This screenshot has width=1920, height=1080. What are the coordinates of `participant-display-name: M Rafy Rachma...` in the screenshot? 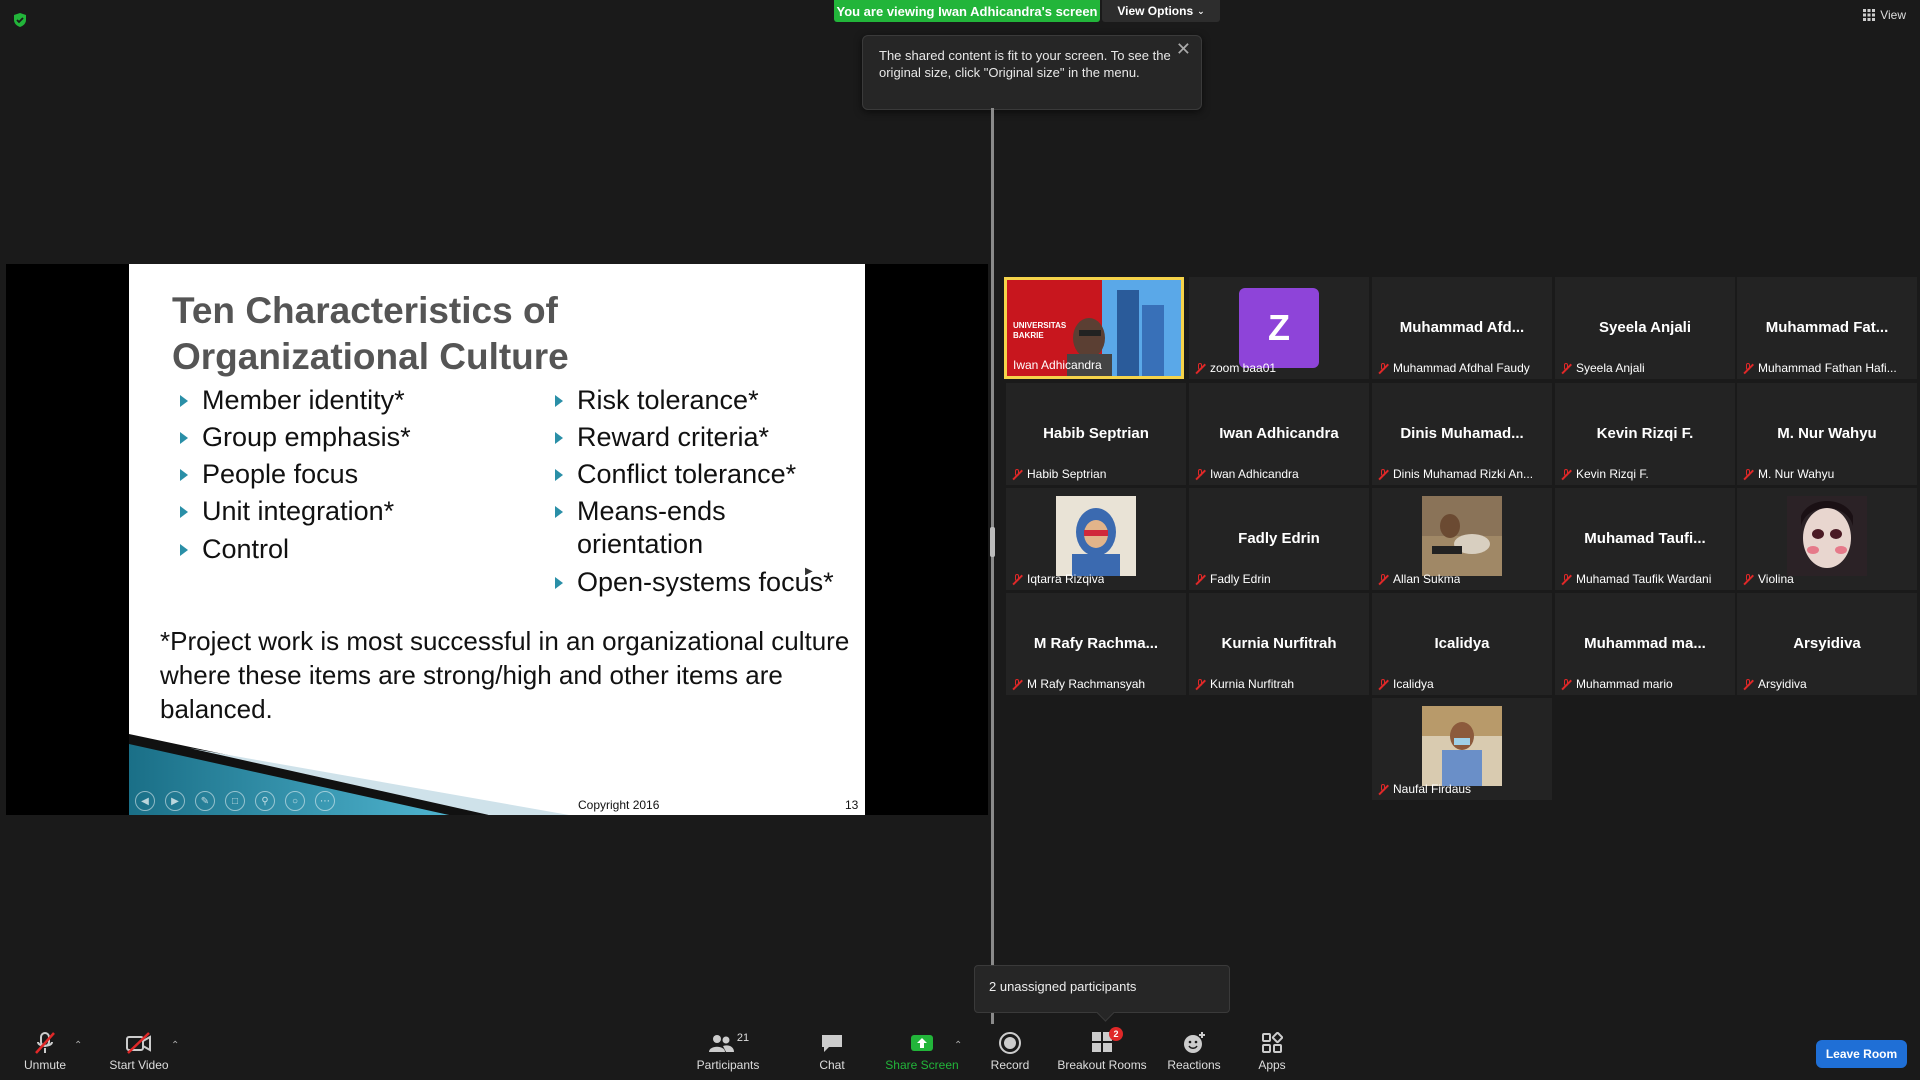 It's located at (1096, 643).